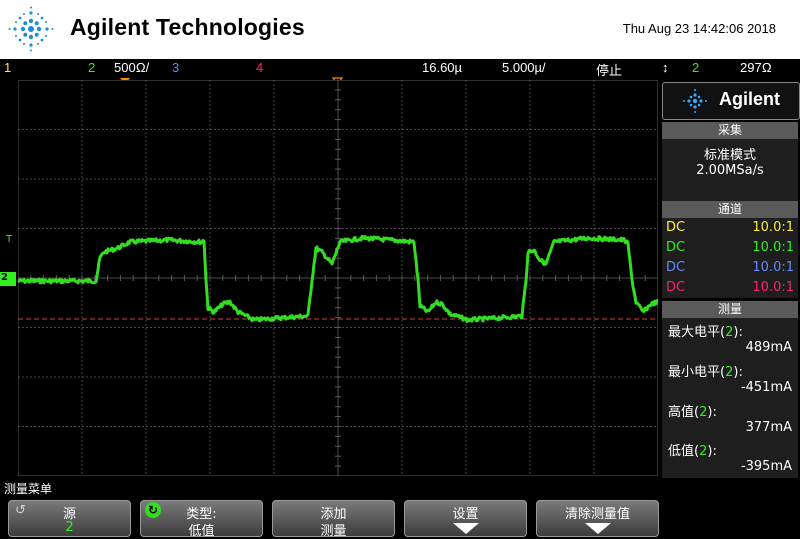 The width and height of the screenshot is (800, 539). Describe the element at coordinates (773, 267) in the screenshot. I see `channel-3-ratio: 10.0:1` at that location.